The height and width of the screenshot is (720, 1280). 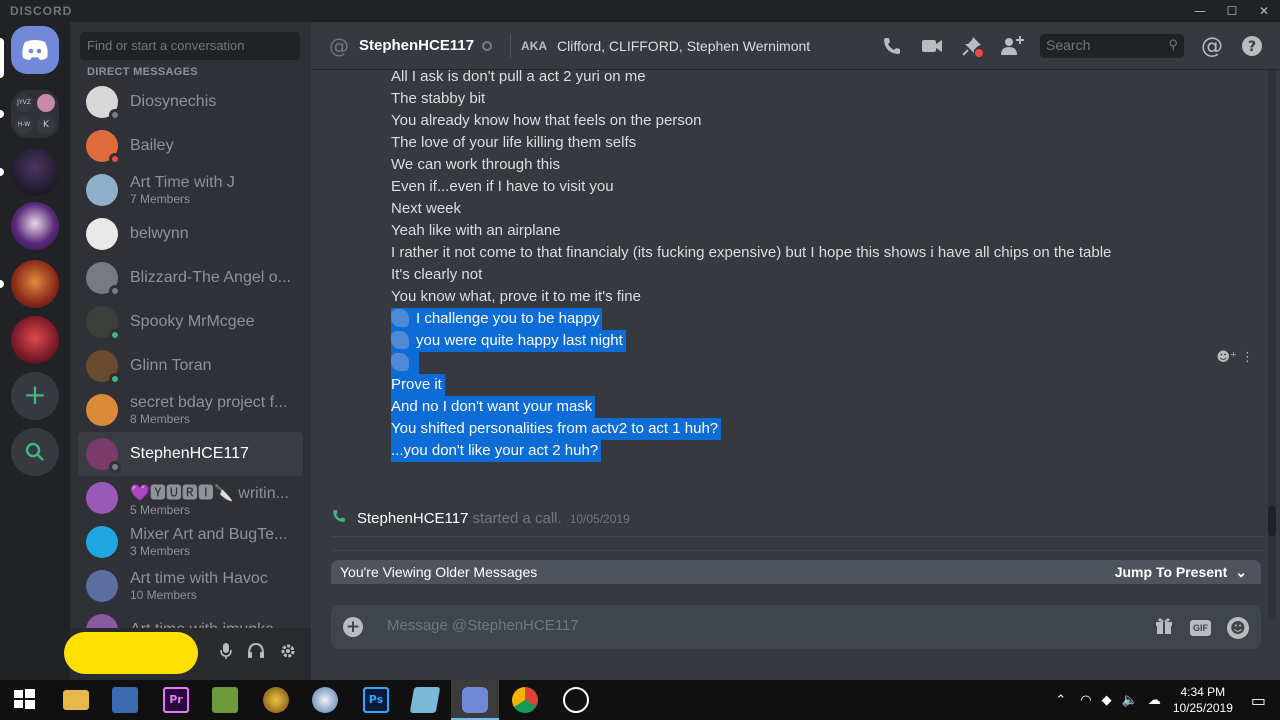 I want to click on dm-item: Glinn Toran, so click(x=190, y=366).